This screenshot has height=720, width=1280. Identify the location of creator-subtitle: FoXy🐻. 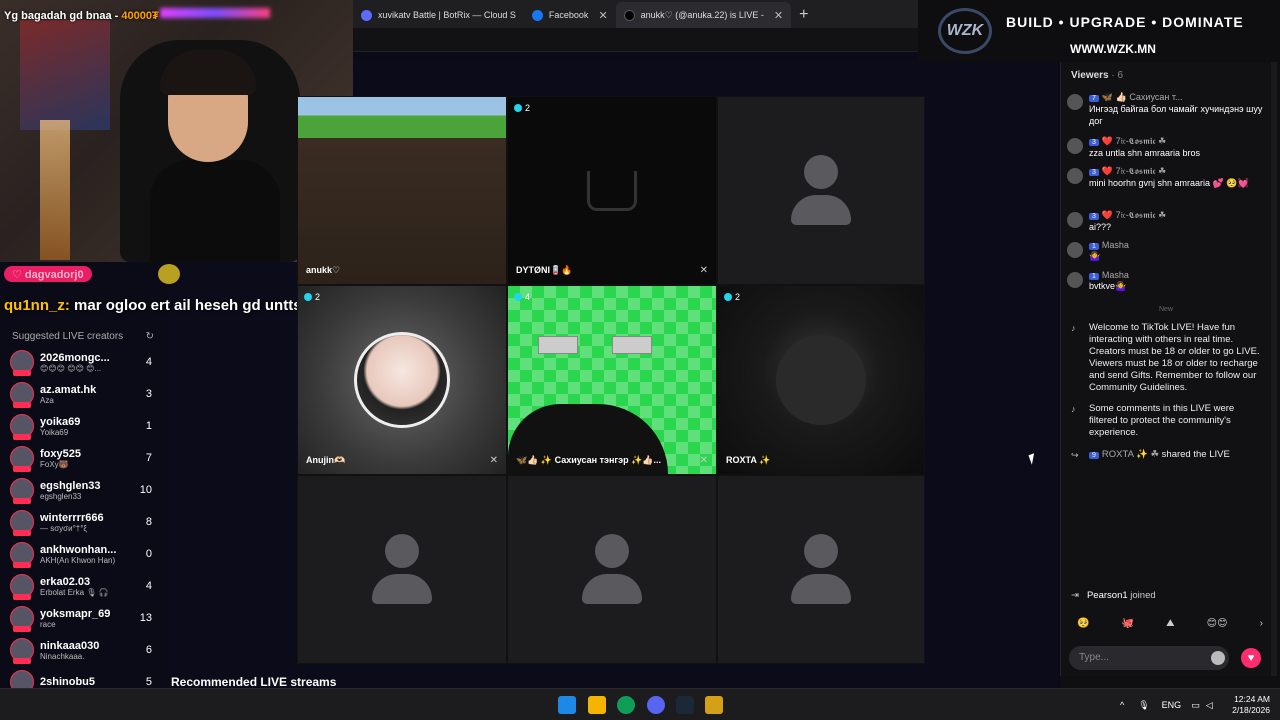
(54, 464).